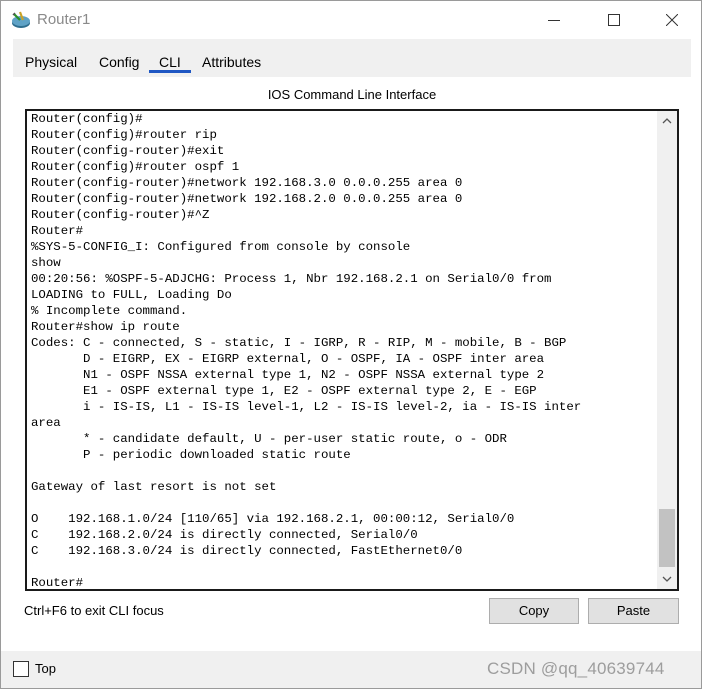 Image resolution: width=702 pixels, height=689 pixels. I want to click on top-checkbox, so click(21, 669).